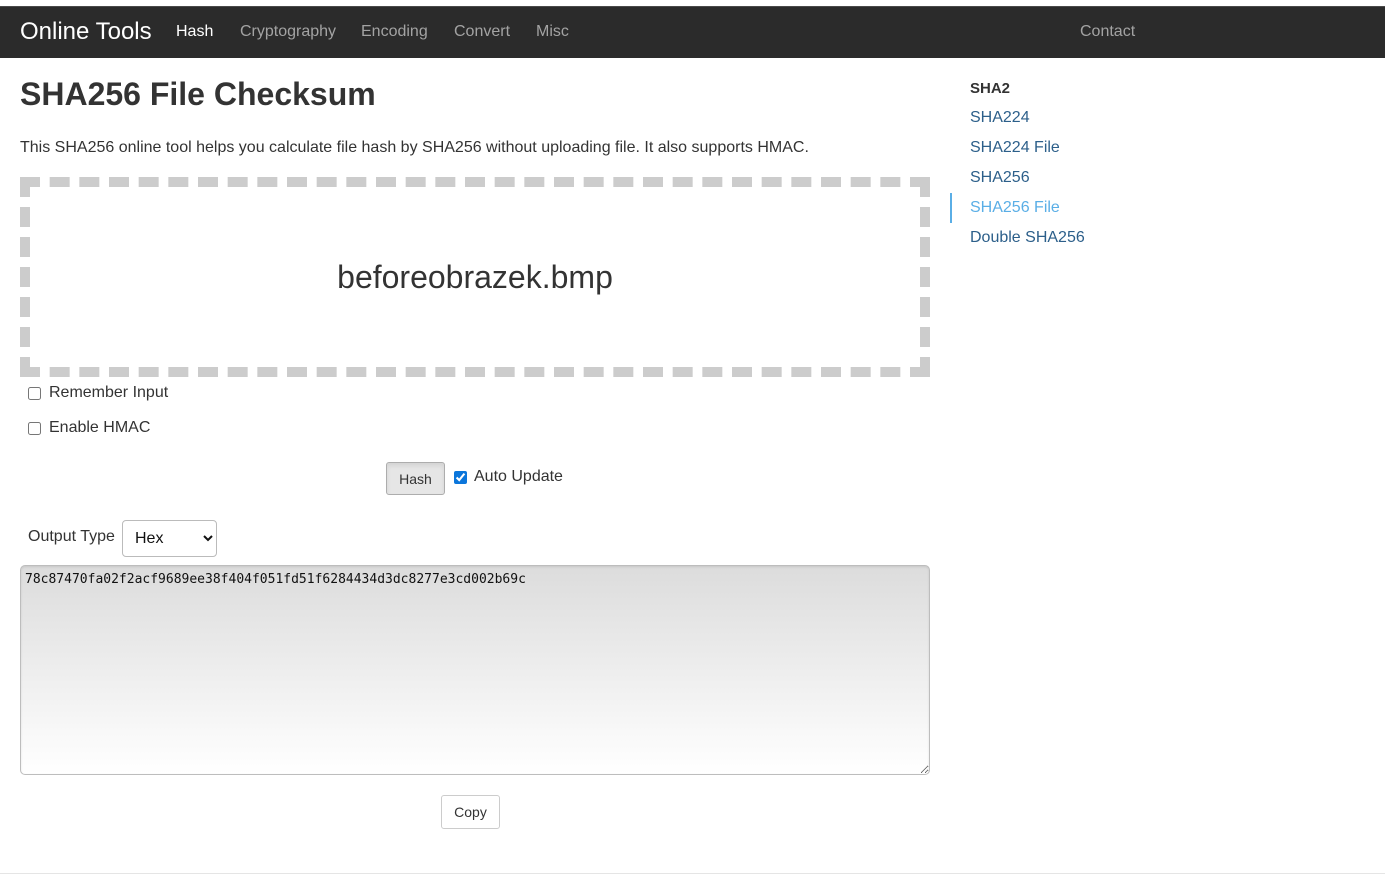 This screenshot has height=880, width=1385. What do you see at coordinates (415, 478) in the screenshot?
I see `hash-button: Hash` at bounding box center [415, 478].